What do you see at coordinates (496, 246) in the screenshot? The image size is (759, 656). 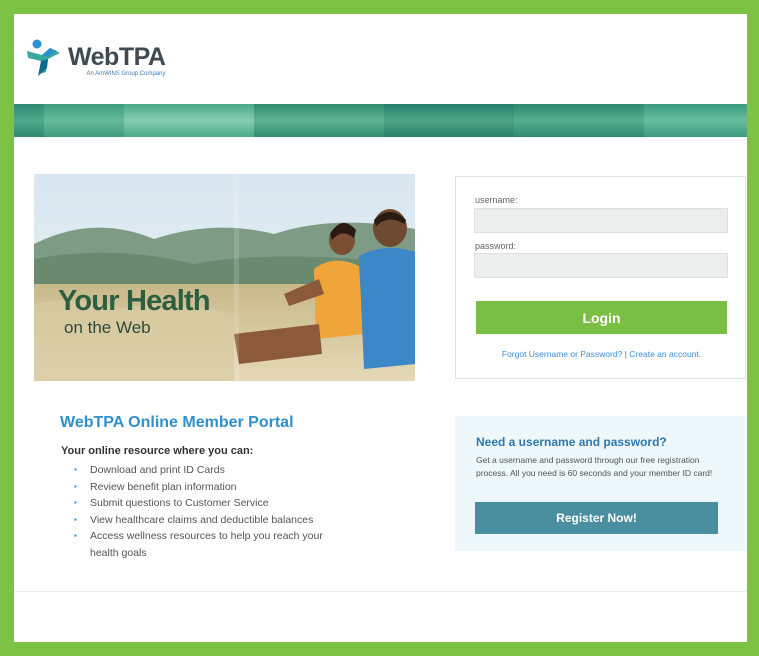 I see `password-label: password:` at bounding box center [496, 246].